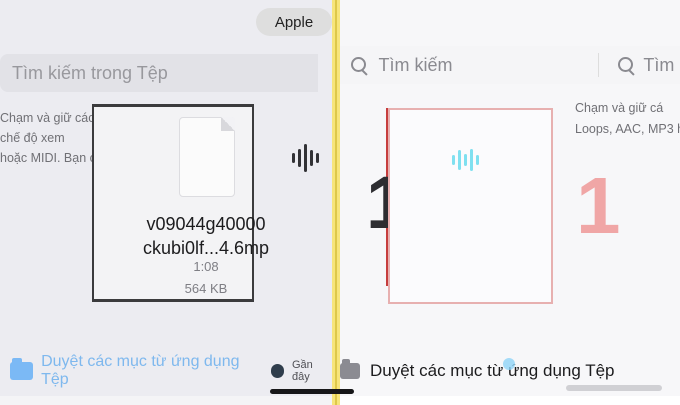 This screenshot has width=680, height=405. What do you see at coordinates (619, 108) in the screenshot?
I see `right-help-line-1: Chạm và giữ cá` at bounding box center [619, 108].